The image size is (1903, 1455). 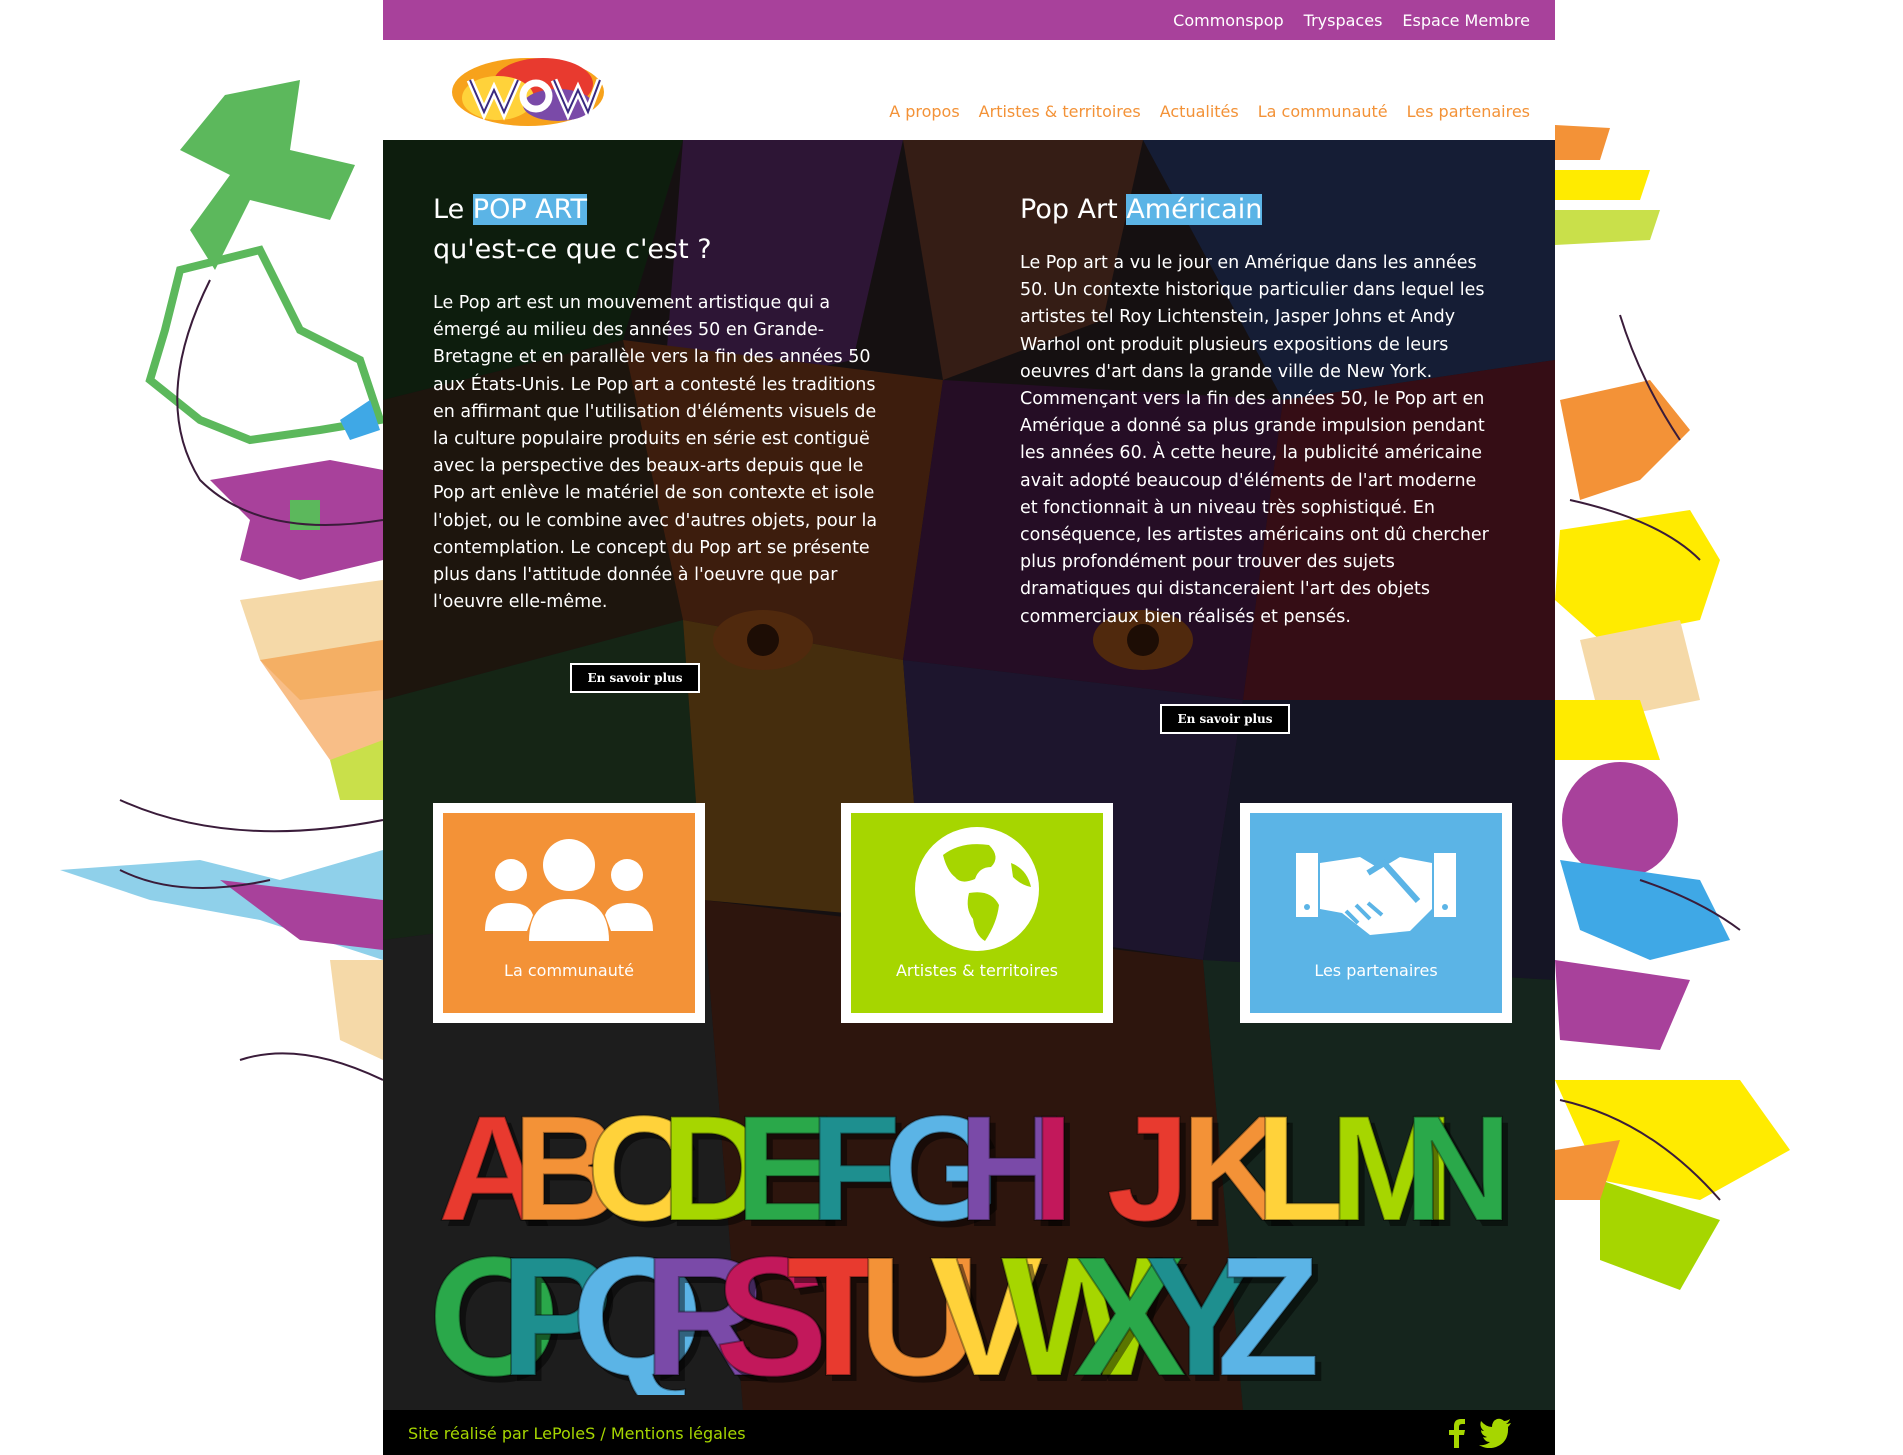 I want to click on tile-la-communaute: La communauté, so click(x=569, y=913).